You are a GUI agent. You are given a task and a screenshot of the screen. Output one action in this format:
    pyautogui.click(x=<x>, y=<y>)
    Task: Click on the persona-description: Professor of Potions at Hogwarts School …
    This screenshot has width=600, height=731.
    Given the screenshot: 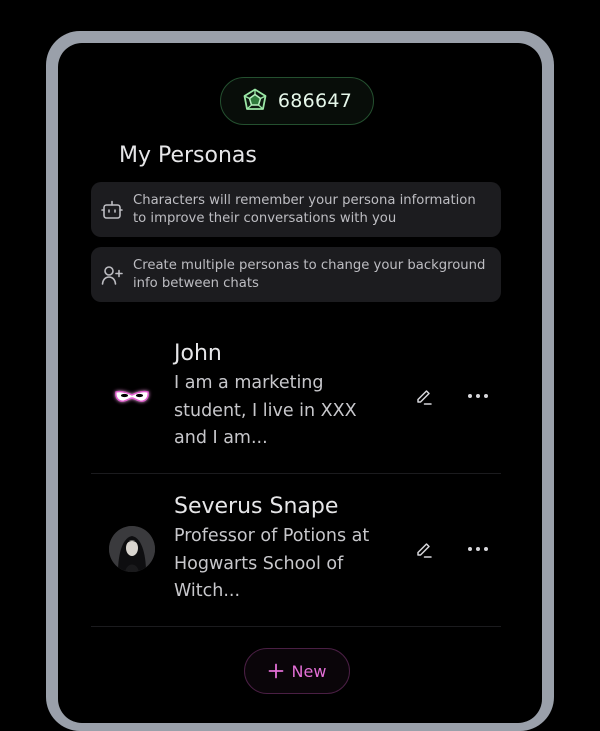 What is the action you would take?
    pyautogui.click(x=272, y=563)
    